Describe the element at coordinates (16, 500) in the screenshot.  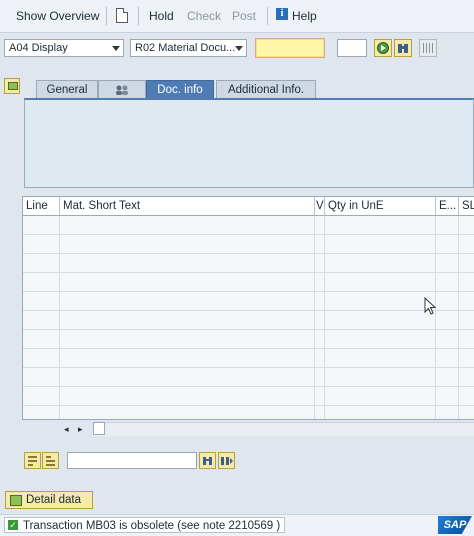
I see `detail-icon` at that location.